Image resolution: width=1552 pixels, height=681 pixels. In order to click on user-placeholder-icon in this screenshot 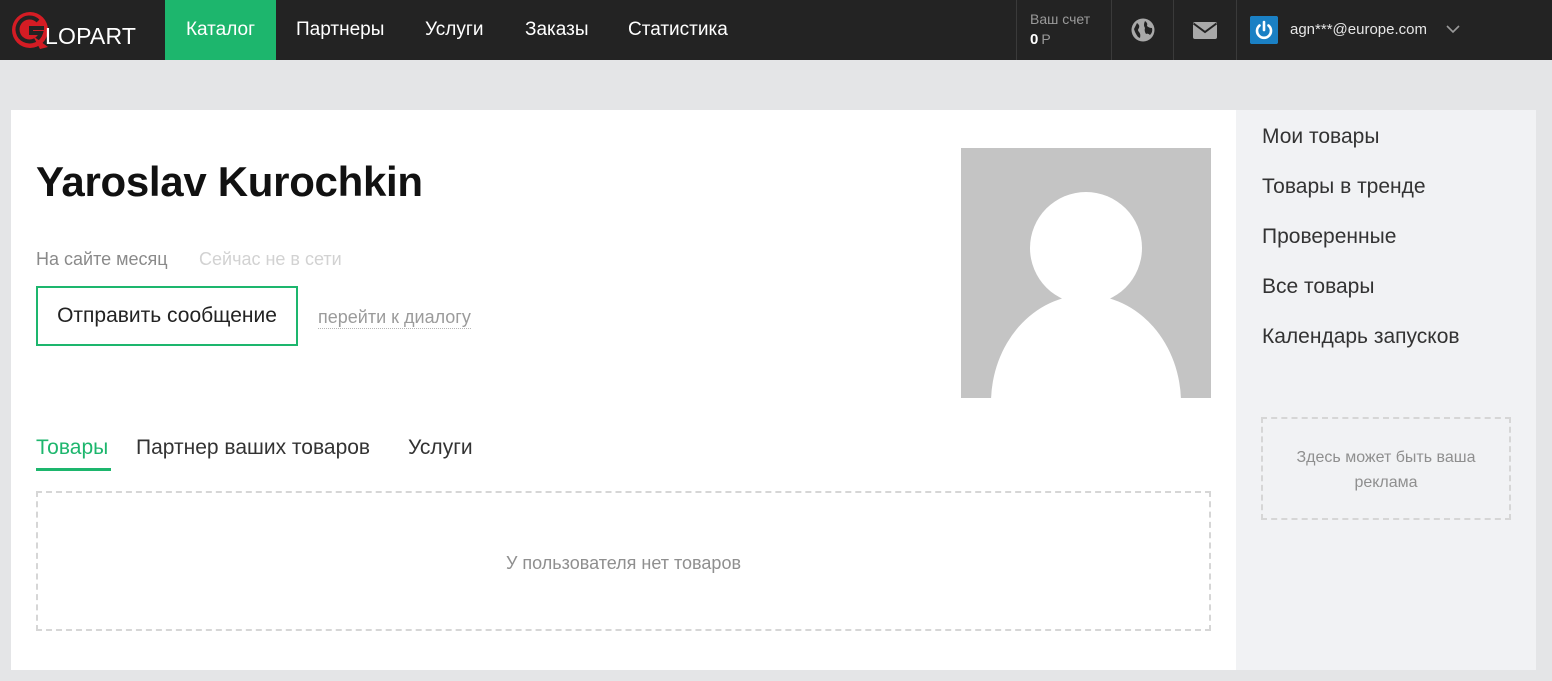, I will do `click(1086, 273)`.